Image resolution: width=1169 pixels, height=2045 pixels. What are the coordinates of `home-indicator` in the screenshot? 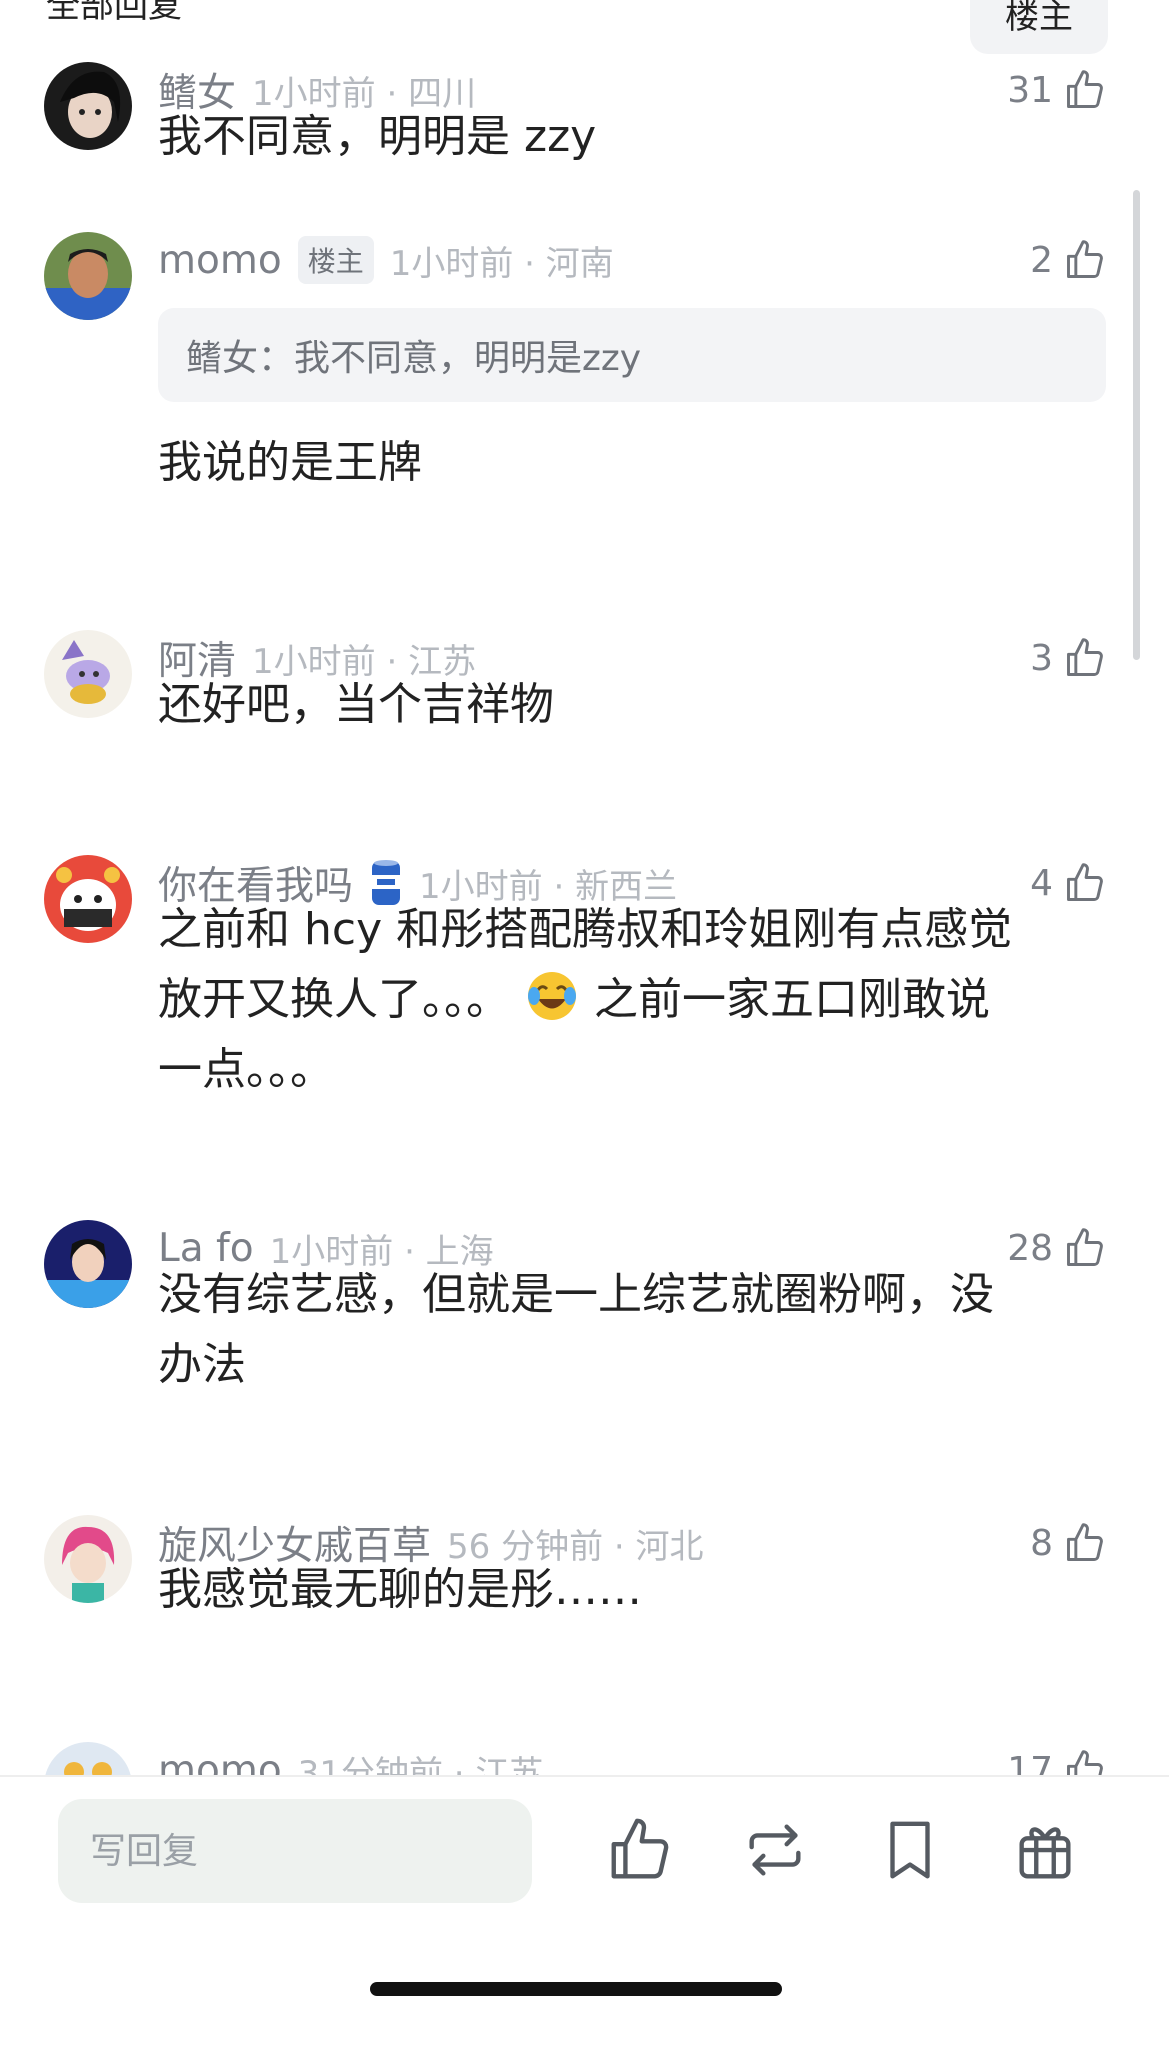 It's located at (576, 1989).